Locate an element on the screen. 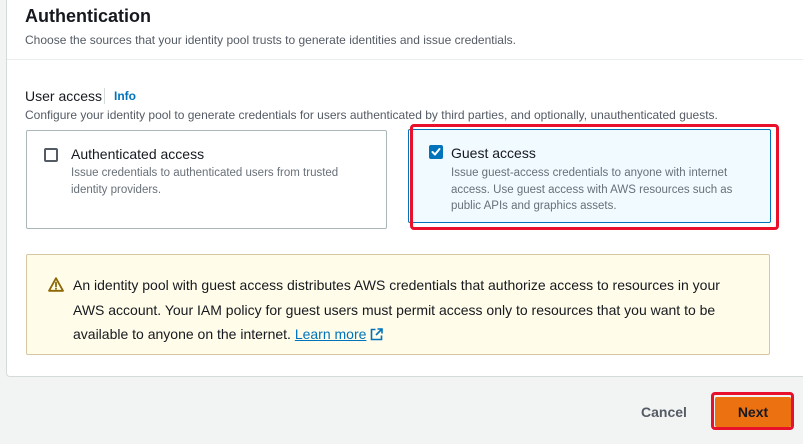 The image size is (803, 444). learn-more-link: Learn more is located at coordinates (339, 334).